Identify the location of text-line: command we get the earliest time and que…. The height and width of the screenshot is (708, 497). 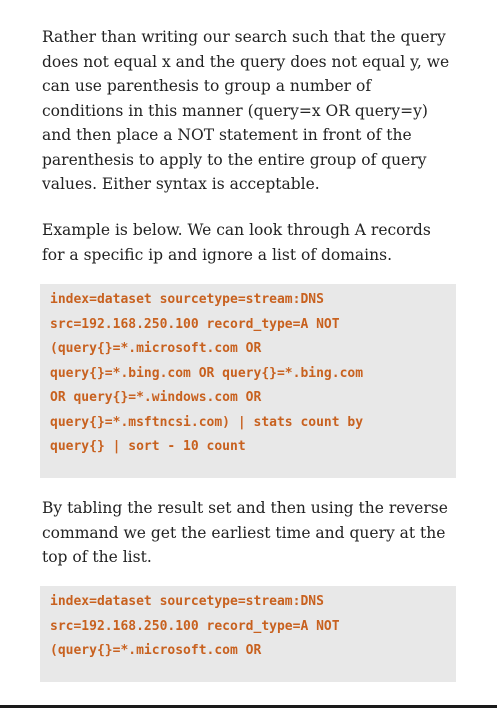
(244, 532).